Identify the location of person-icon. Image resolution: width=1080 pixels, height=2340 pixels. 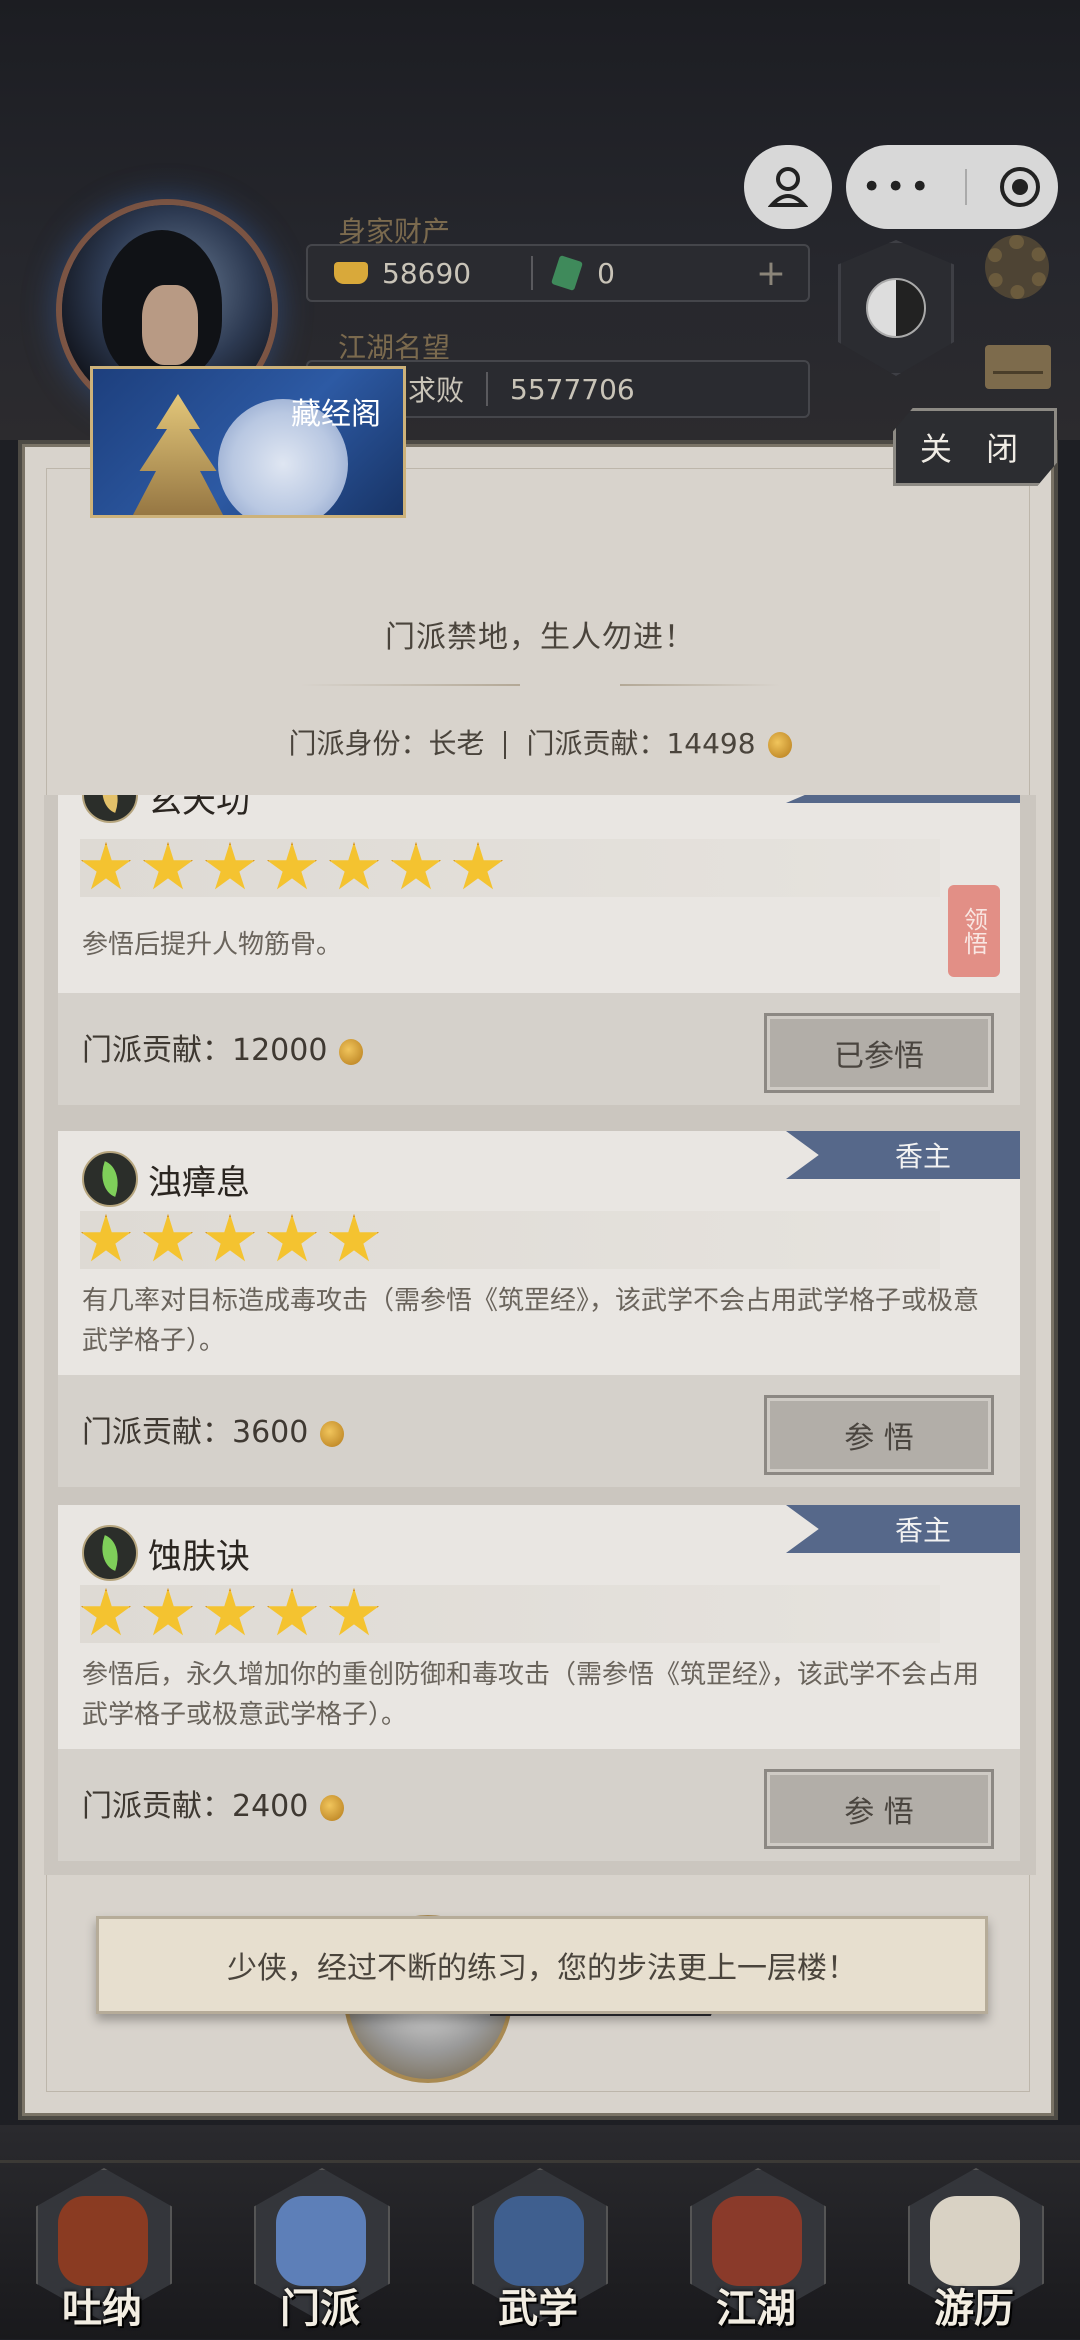
(788, 187).